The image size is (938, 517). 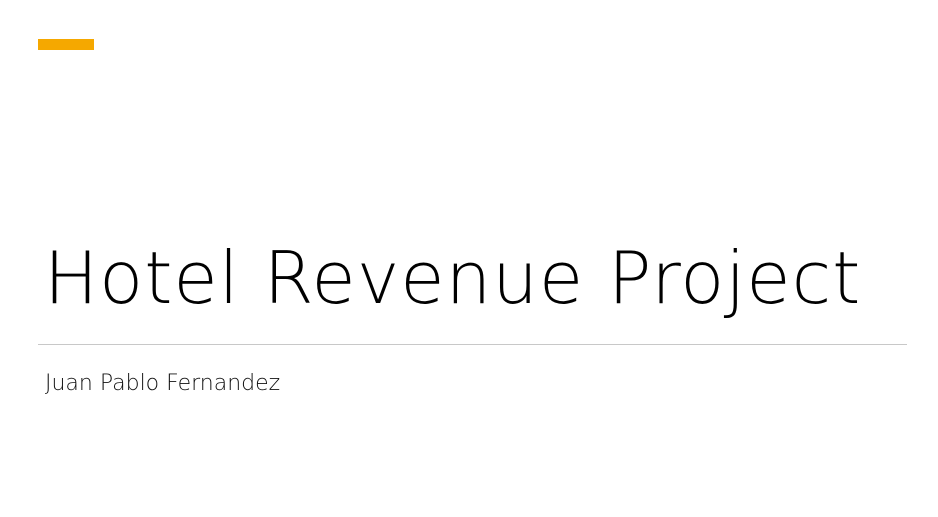 What do you see at coordinates (66, 44) in the screenshot?
I see `accent-bar` at bounding box center [66, 44].